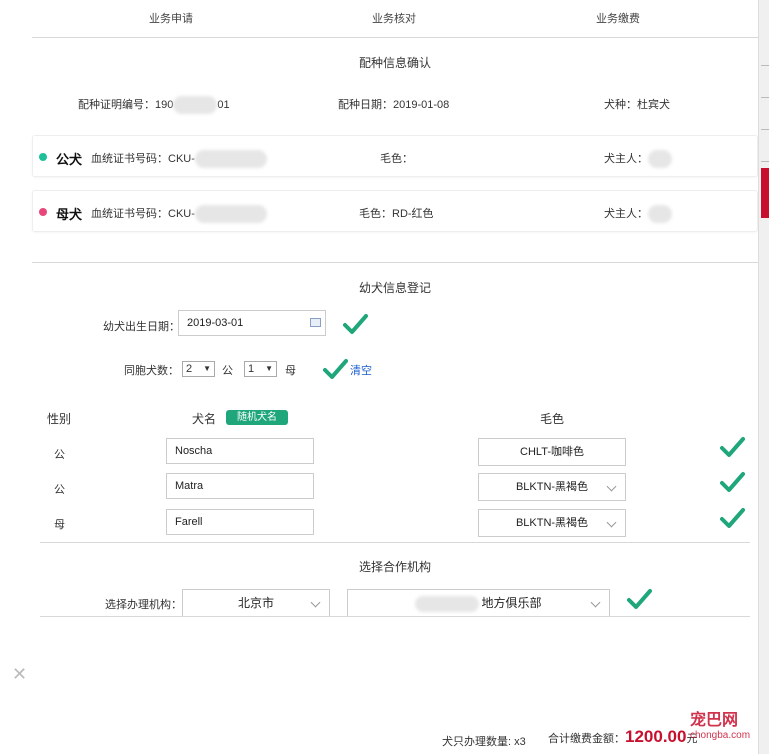 This screenshot has height=754, width=769. I want to click on puppy-name-value: Matra, so click(189, 486).